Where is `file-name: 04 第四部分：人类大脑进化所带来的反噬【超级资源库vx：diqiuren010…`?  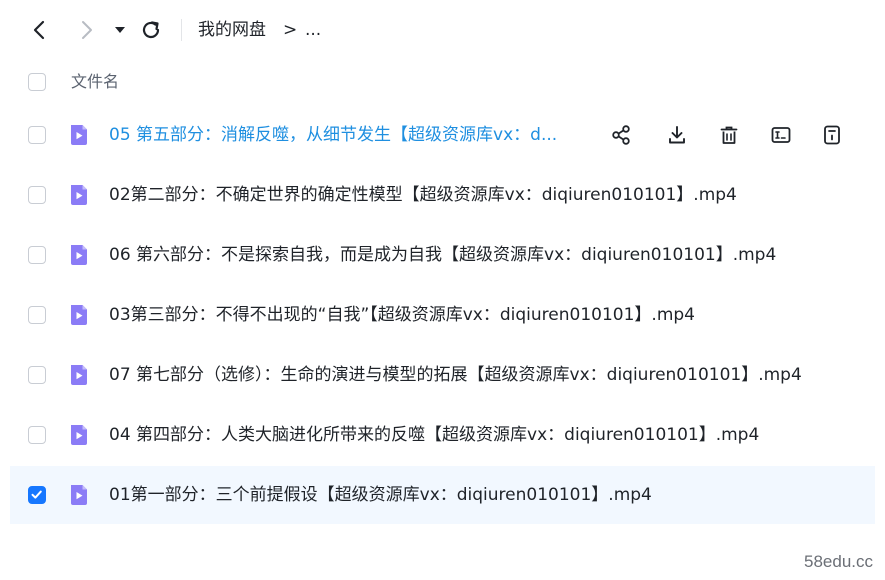 file-name: 04 第四部分：人类大脑进化所带来的反噬【超级资源库vx：diqiuren010… is located at coordinates (434, 435).